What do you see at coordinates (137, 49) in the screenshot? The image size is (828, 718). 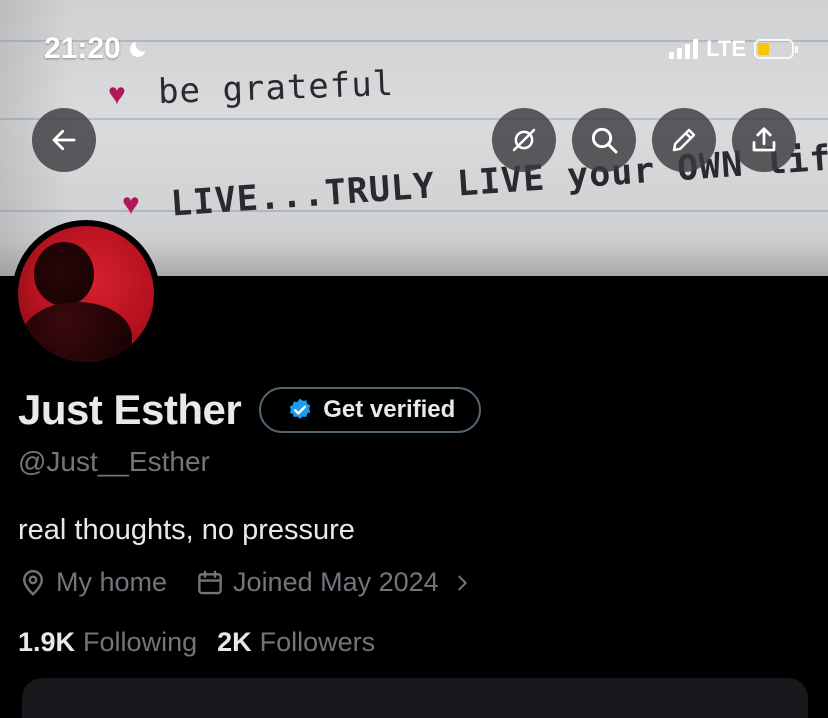 I see `moon-icon` at bounding box center [137, 49].